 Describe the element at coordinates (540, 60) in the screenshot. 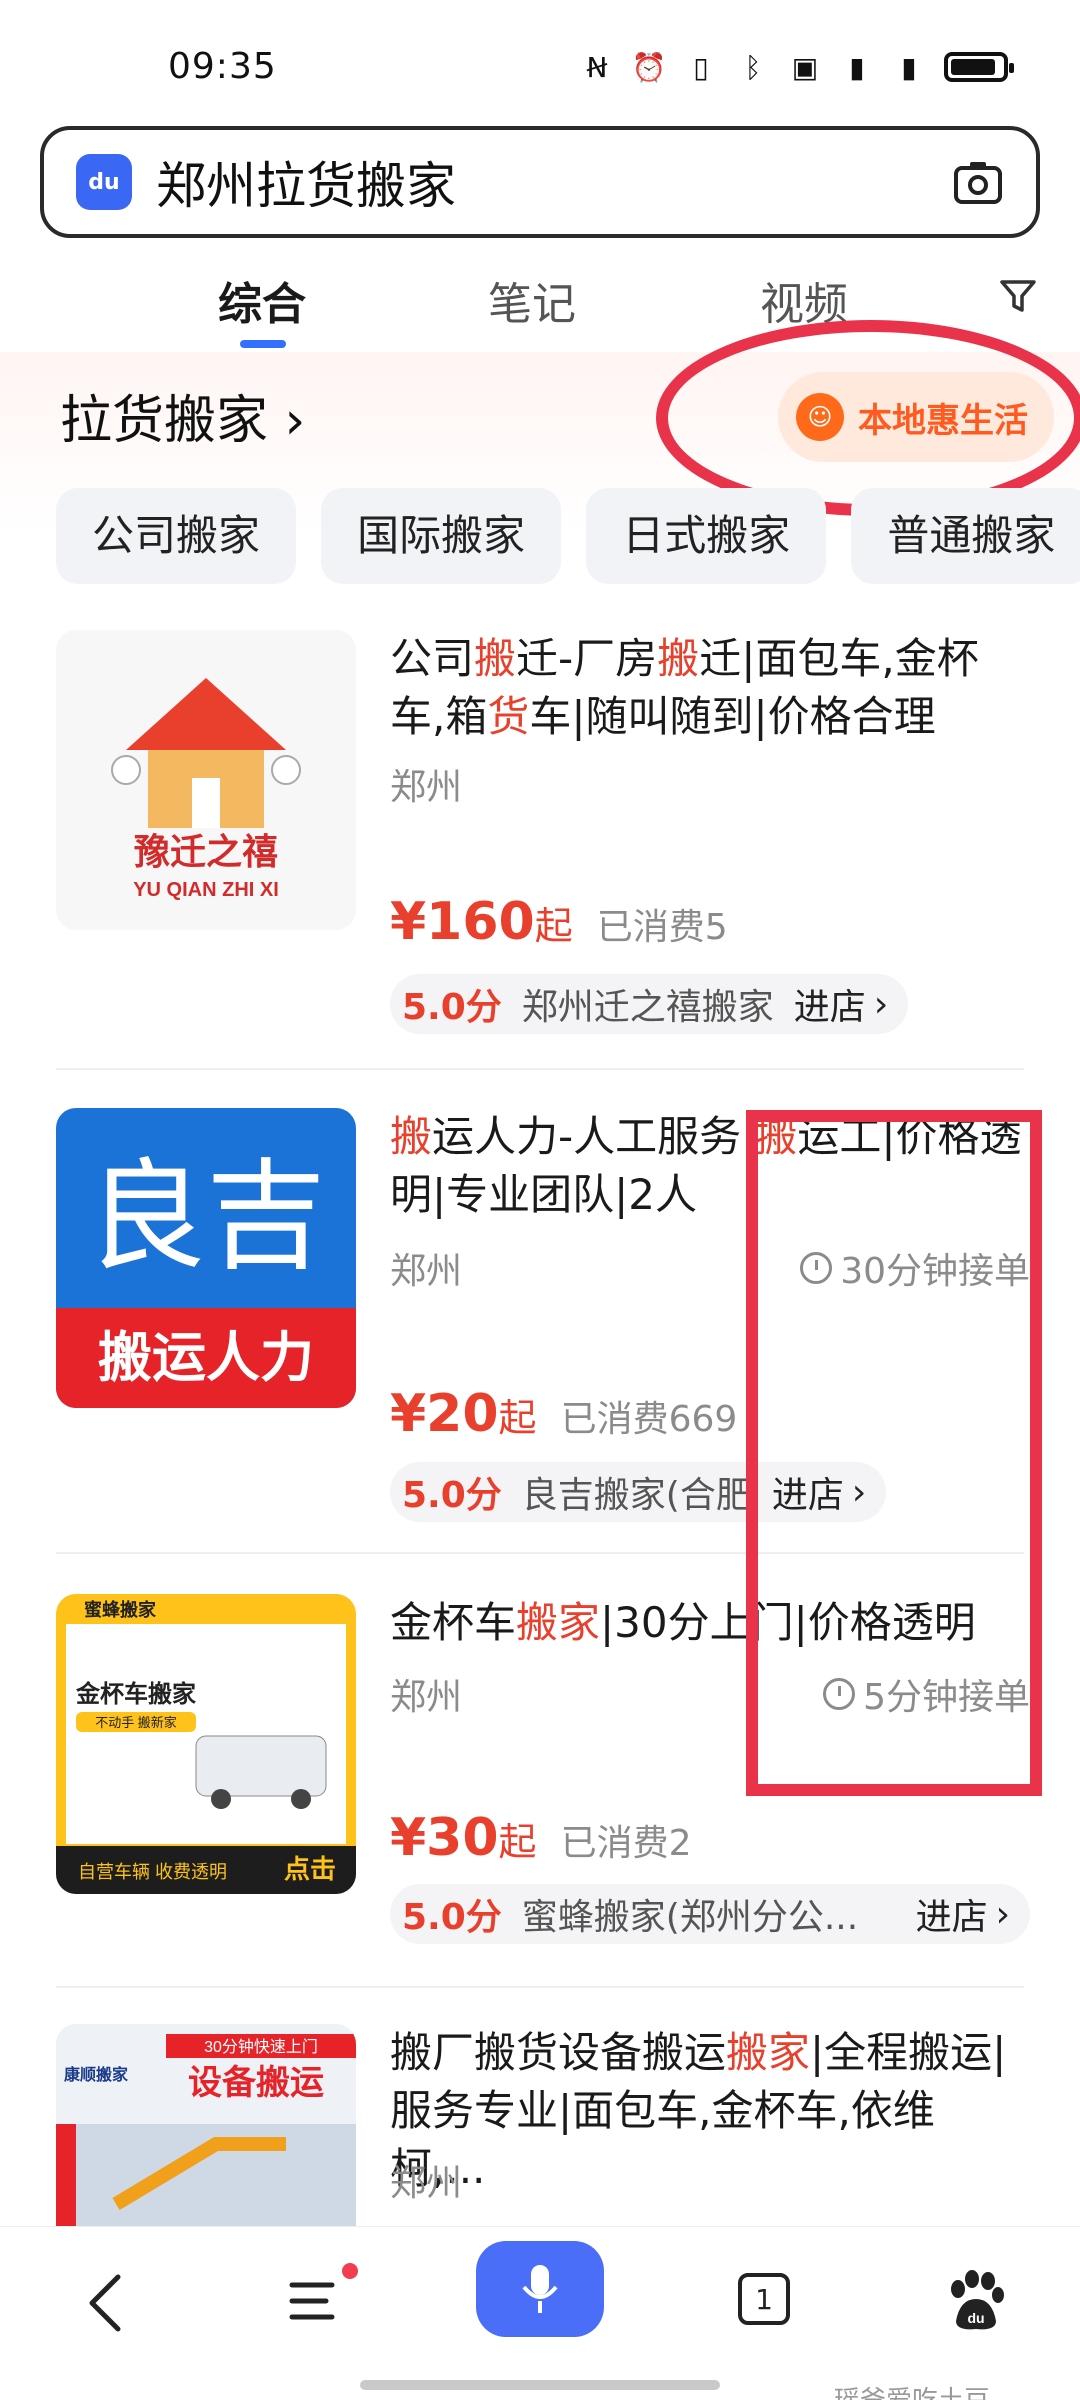

I see `status-bar: 09:35 Ꞥ ⏰ ▯ ᛒ ▣ ▮ ▮` at that location.